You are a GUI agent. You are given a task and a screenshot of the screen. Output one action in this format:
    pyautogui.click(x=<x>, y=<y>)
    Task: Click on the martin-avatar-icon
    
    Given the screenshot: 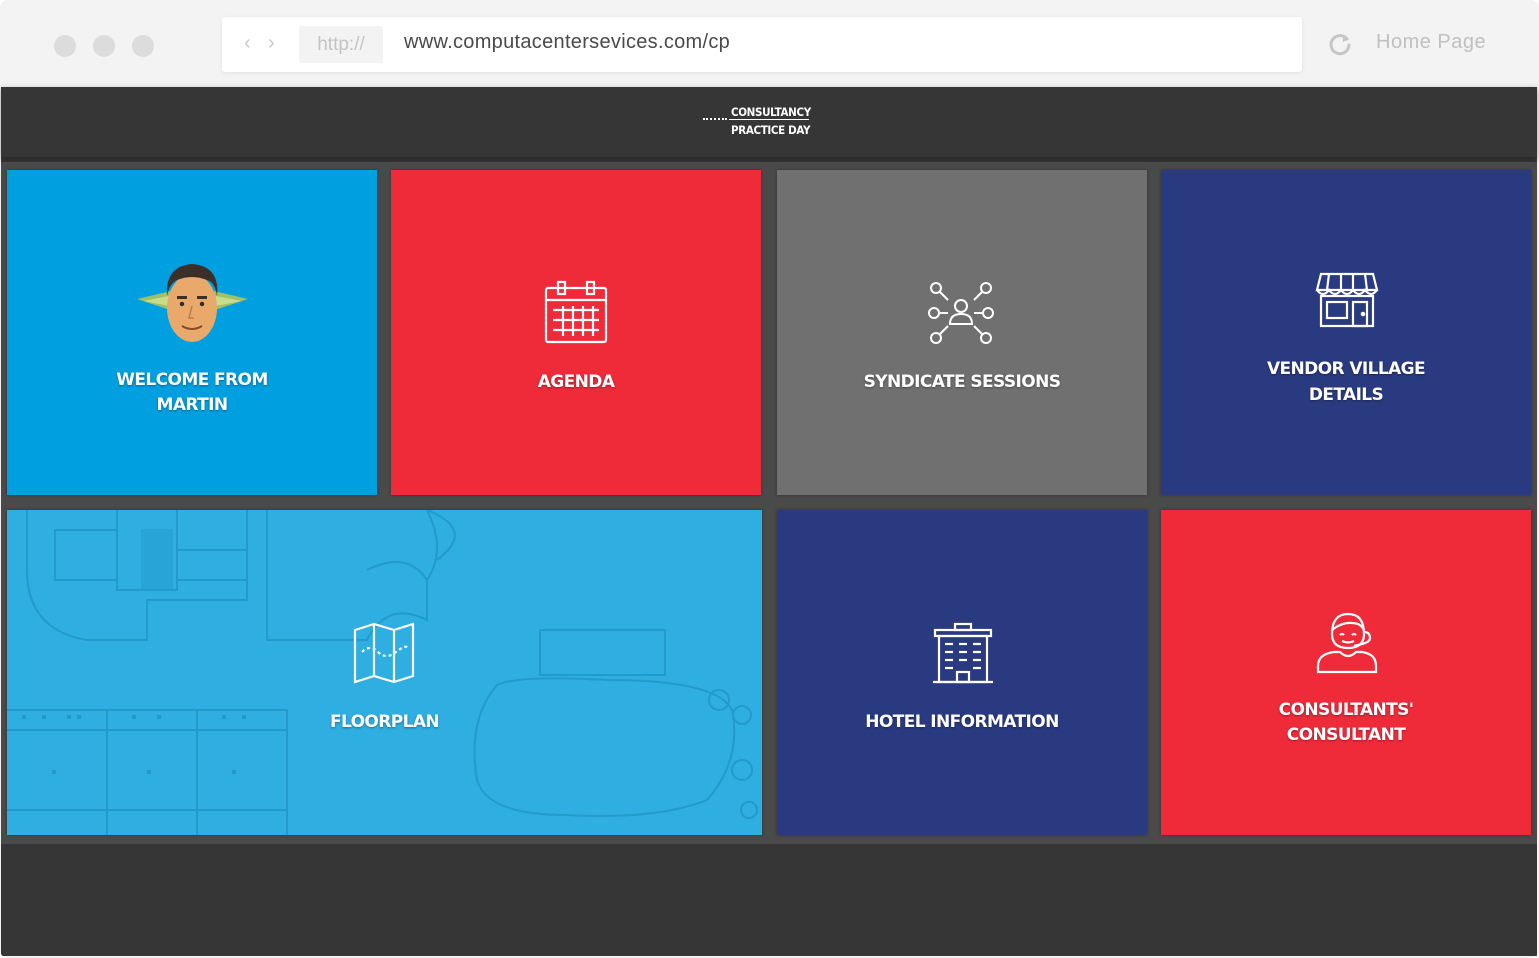 What is the action you would take?
    pyautogui.click(x=192, y=303)
    